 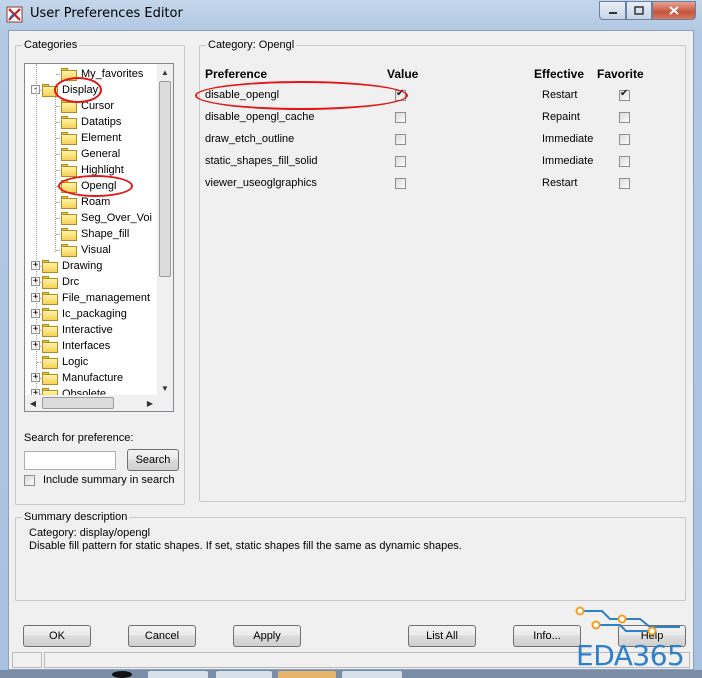 I want to click on maximize-button, so click(x=639, y=10).